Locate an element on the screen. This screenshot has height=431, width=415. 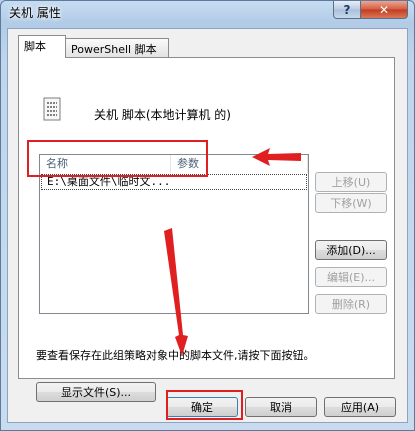
apply-button: 应用(A) is located at coordinates (360, 407).